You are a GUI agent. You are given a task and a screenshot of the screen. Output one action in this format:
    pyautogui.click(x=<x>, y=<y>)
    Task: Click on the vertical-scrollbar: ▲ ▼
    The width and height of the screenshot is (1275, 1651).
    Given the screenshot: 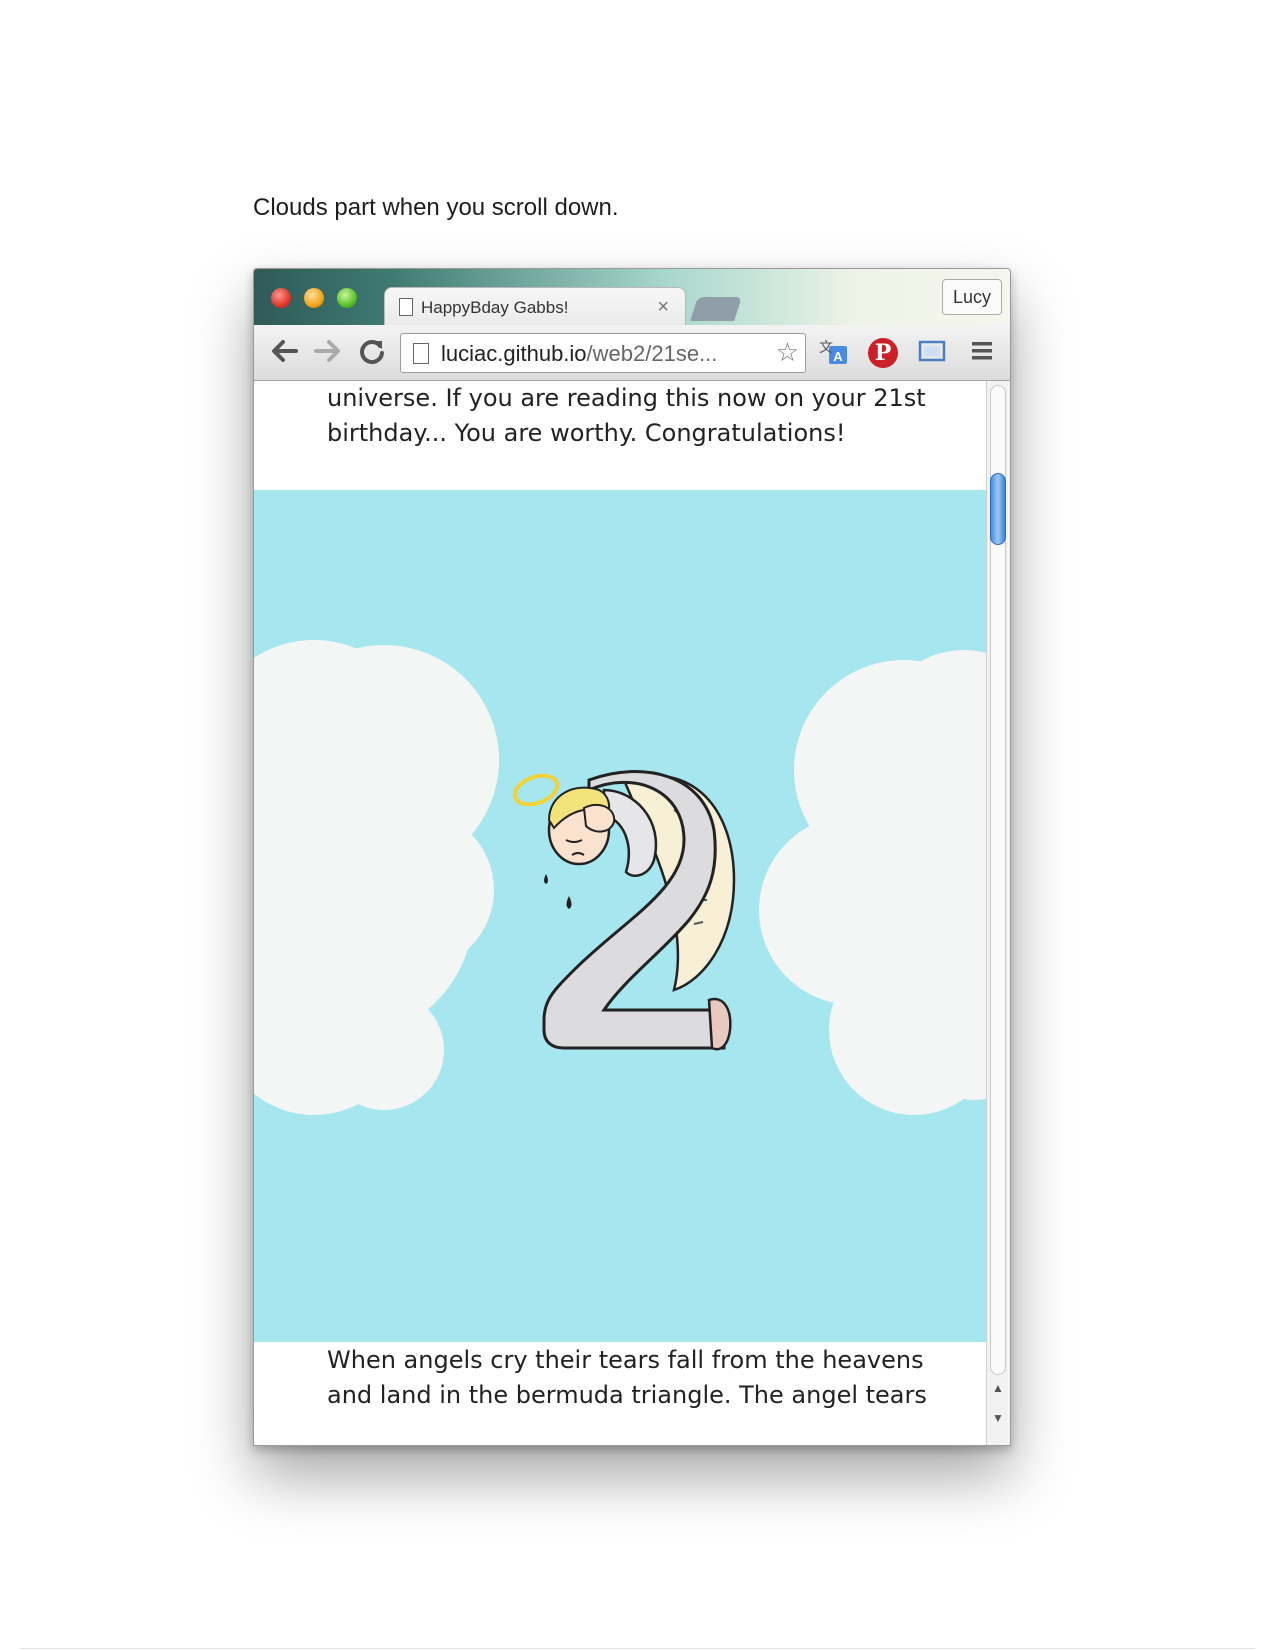 What is the action you would take?
    pyautogui.click(x=998, y=913)
    